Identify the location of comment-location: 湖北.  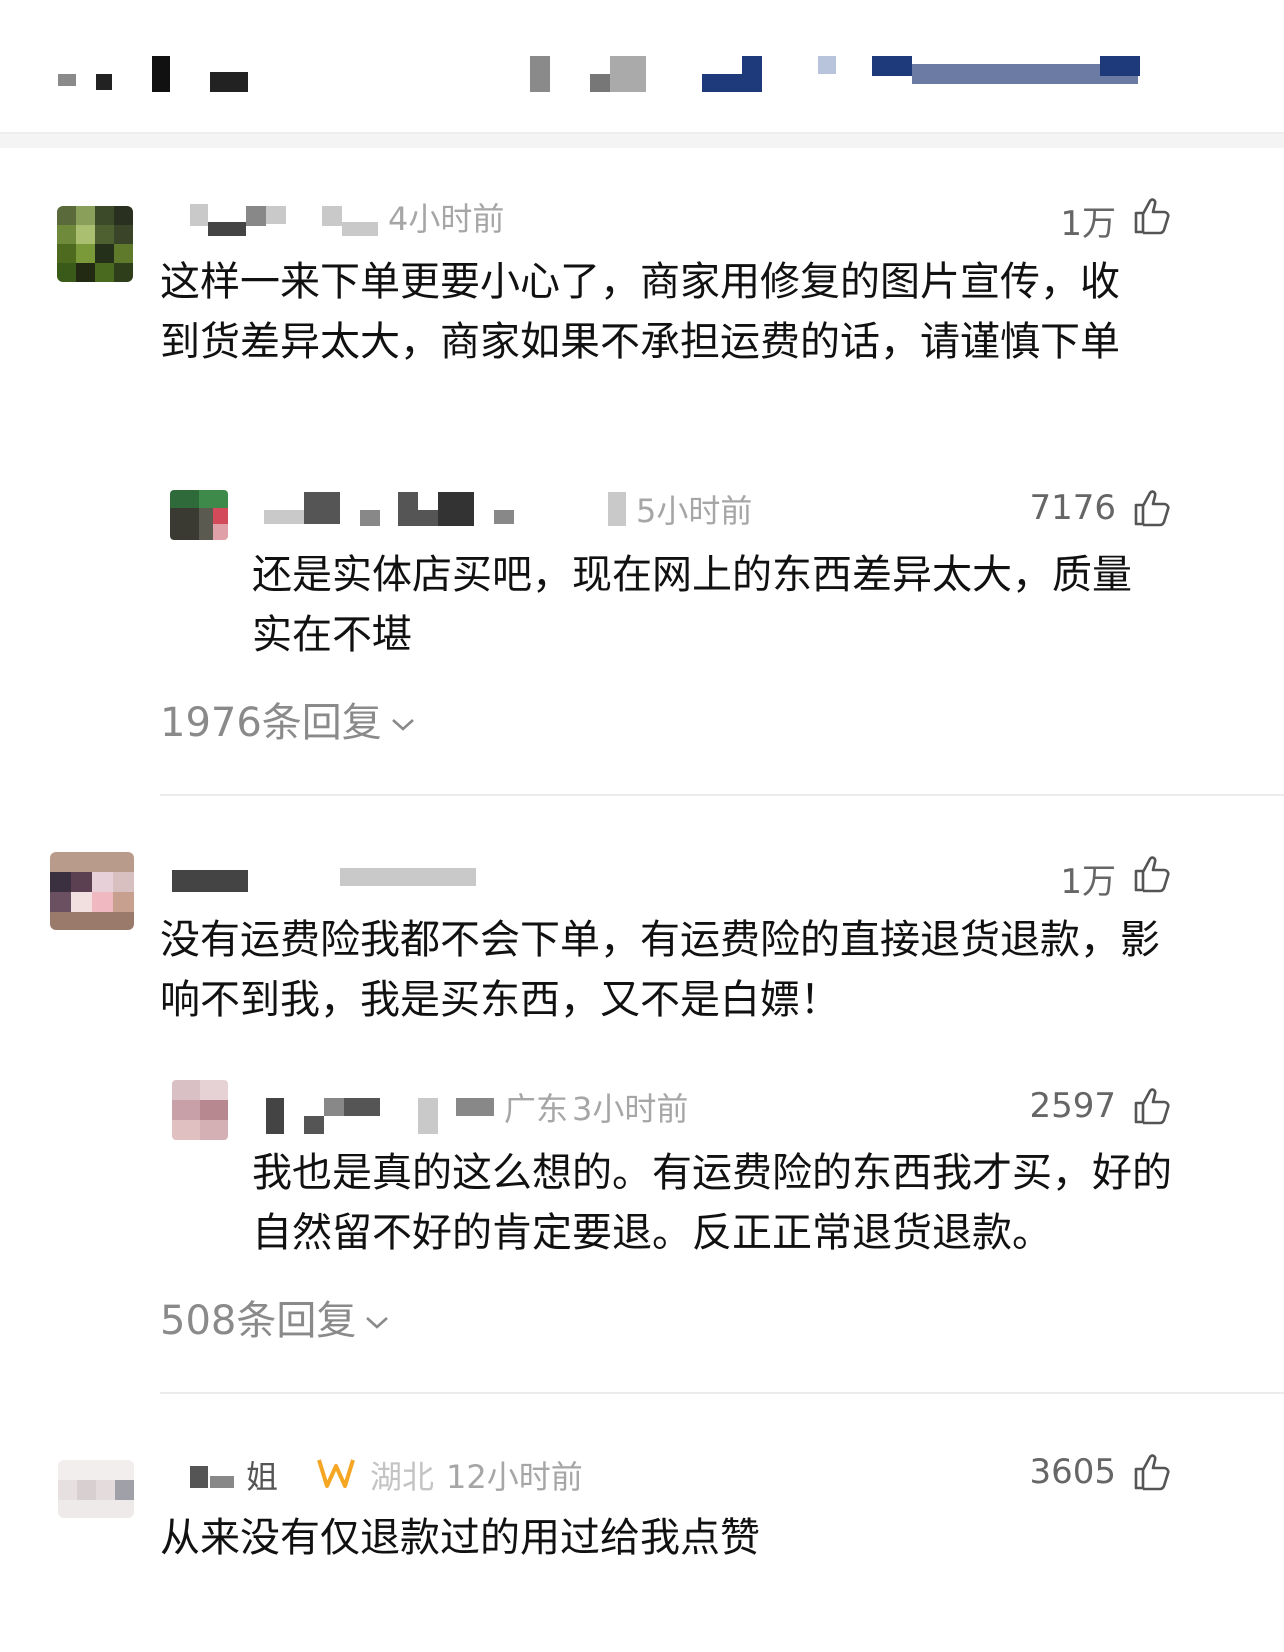
(402, 1477).